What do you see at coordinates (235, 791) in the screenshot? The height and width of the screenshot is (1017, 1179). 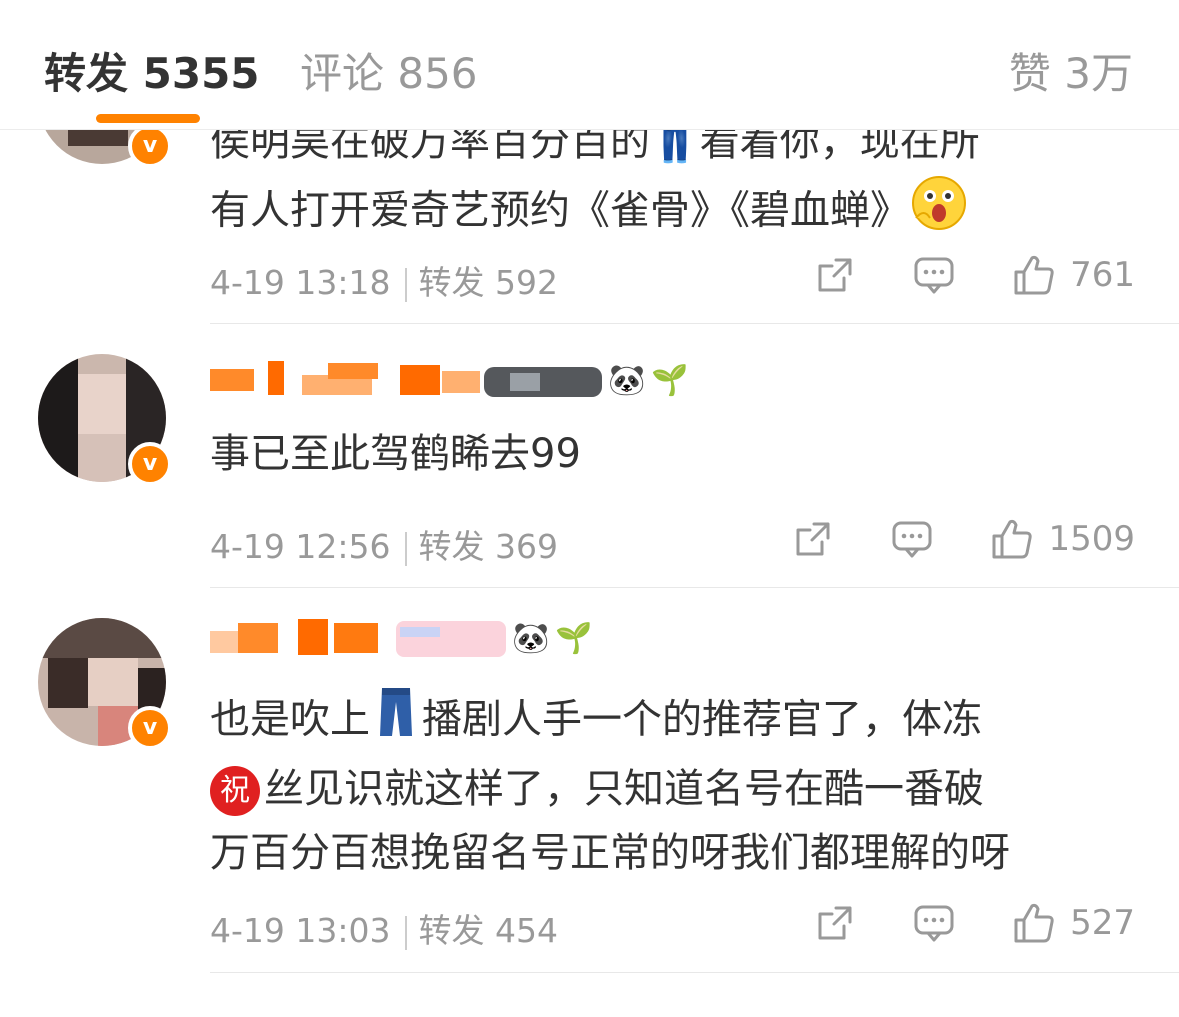 I see `blessing-badge-icon: 祝` at bounding box center [235, 791].